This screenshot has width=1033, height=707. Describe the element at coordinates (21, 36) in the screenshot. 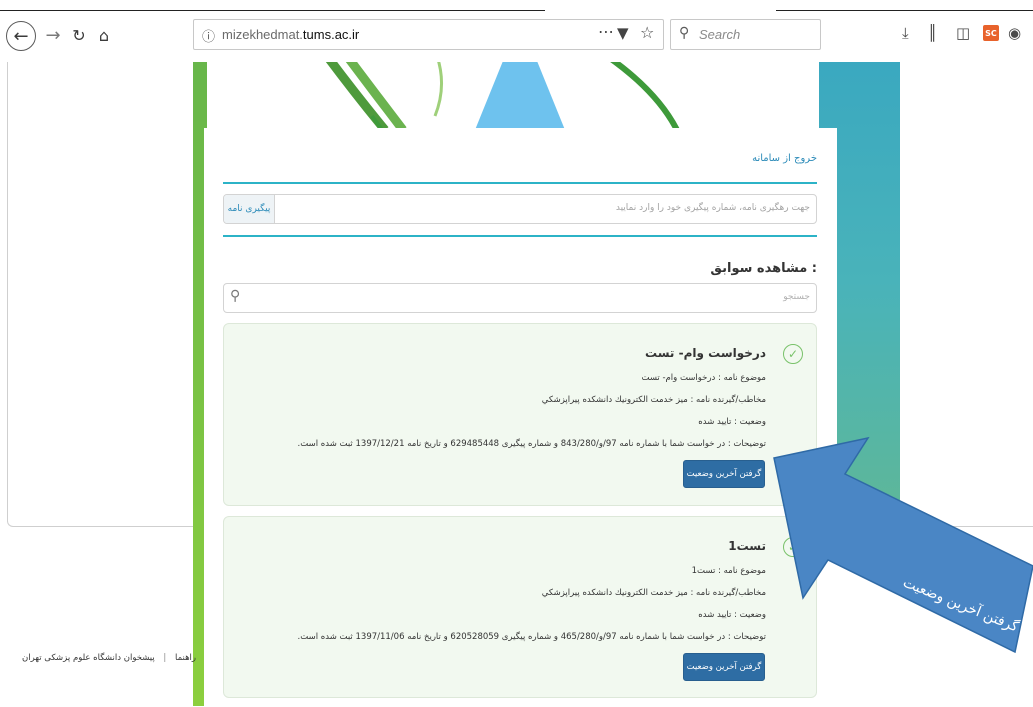

I see `back-icon: ←` at that location.